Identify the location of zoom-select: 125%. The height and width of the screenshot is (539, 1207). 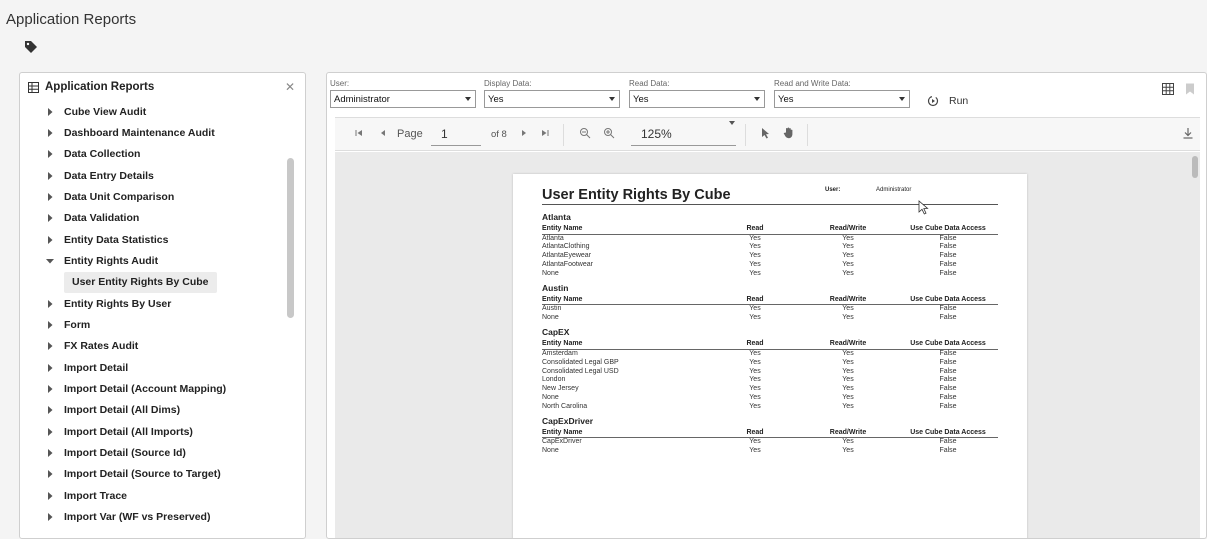
(683, 134).